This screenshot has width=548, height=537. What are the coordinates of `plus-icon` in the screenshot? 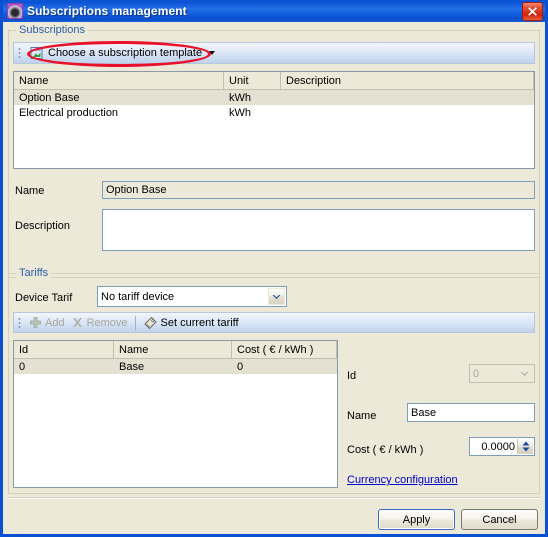 It's located at (35, 322).